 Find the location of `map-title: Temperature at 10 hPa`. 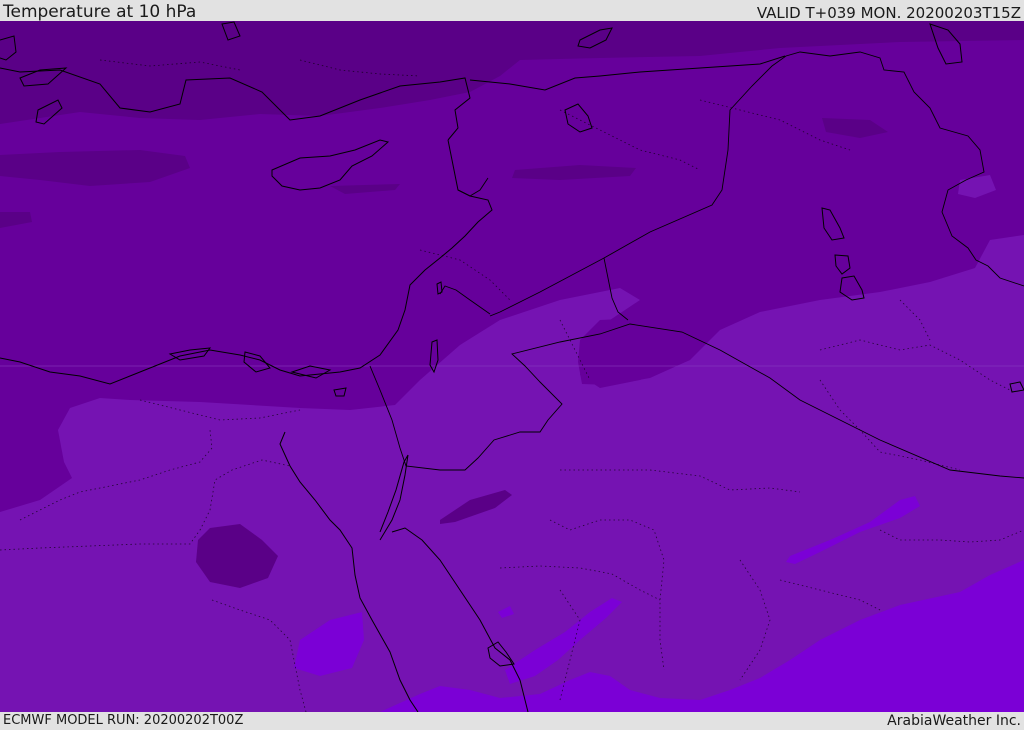

map-title: Temperature at 10 hPa is located at coordinates (100, 12).